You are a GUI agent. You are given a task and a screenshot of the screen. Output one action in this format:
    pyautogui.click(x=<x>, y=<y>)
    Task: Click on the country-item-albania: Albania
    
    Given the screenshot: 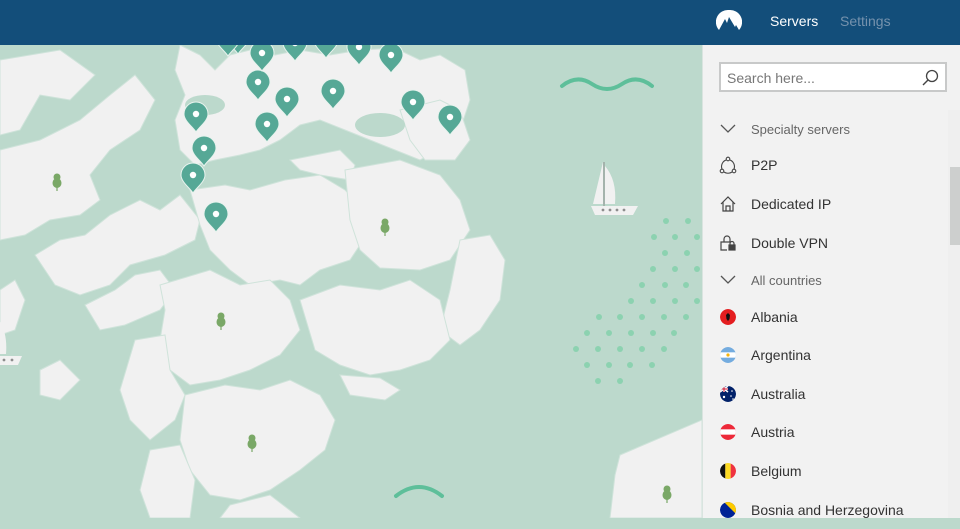 What is the action you would take?
    pyautogui.click(x=827, y=317)
    